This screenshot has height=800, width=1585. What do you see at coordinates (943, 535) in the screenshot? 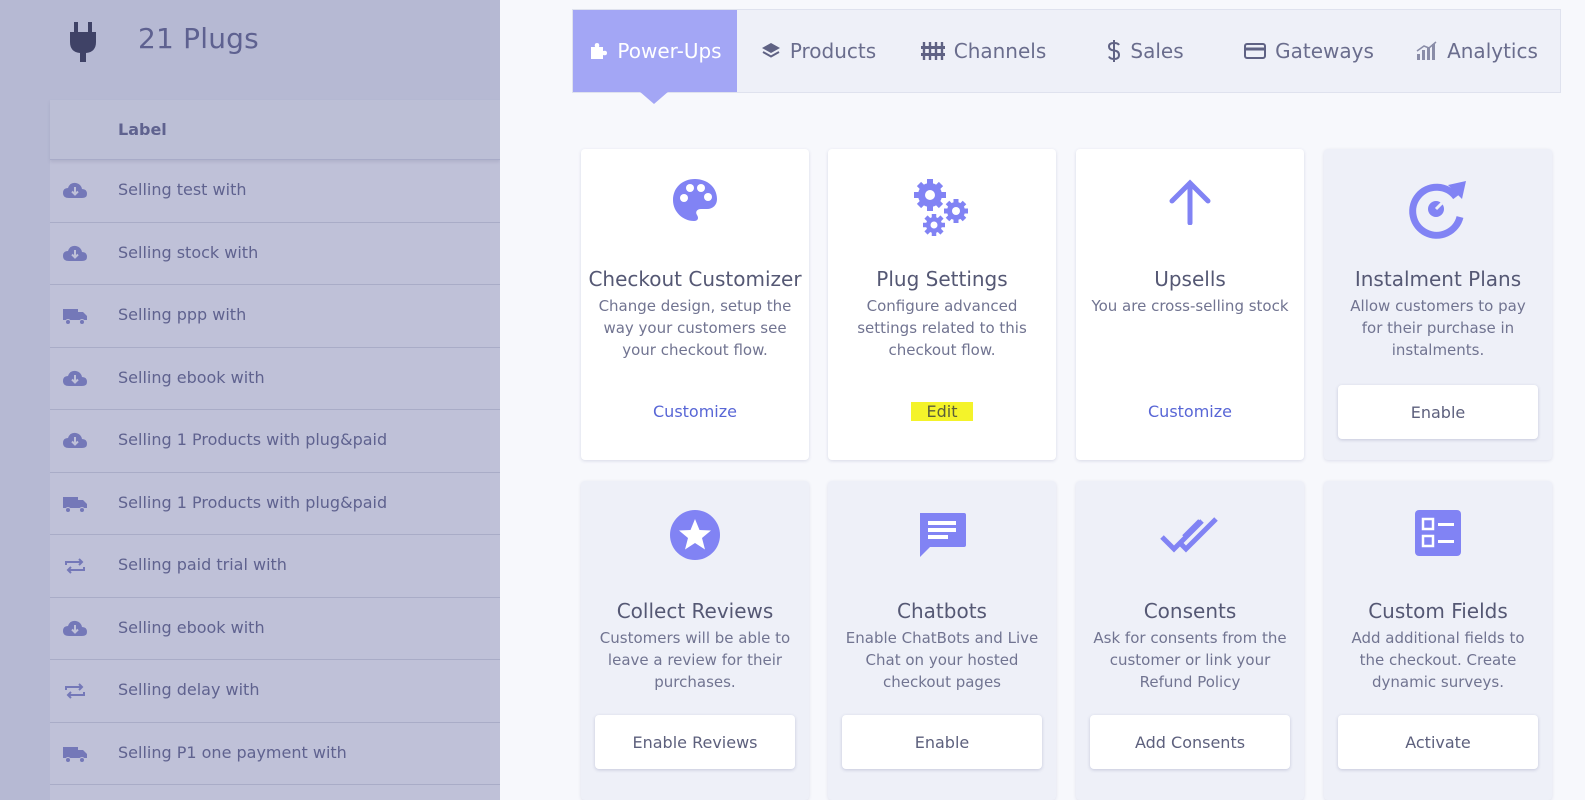
I see `chat-icon` at bounding box center [943, 535].